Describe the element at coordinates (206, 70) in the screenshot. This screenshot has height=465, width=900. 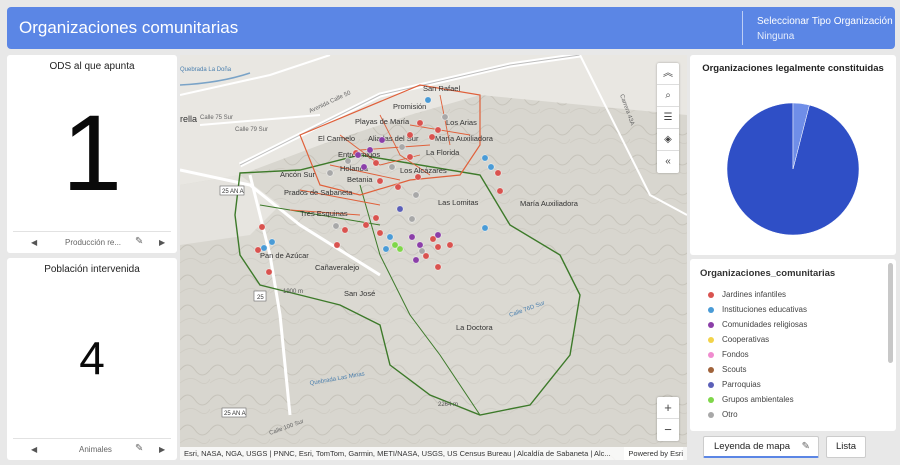
I see `map-label: Quebrada La Doña` at that location.